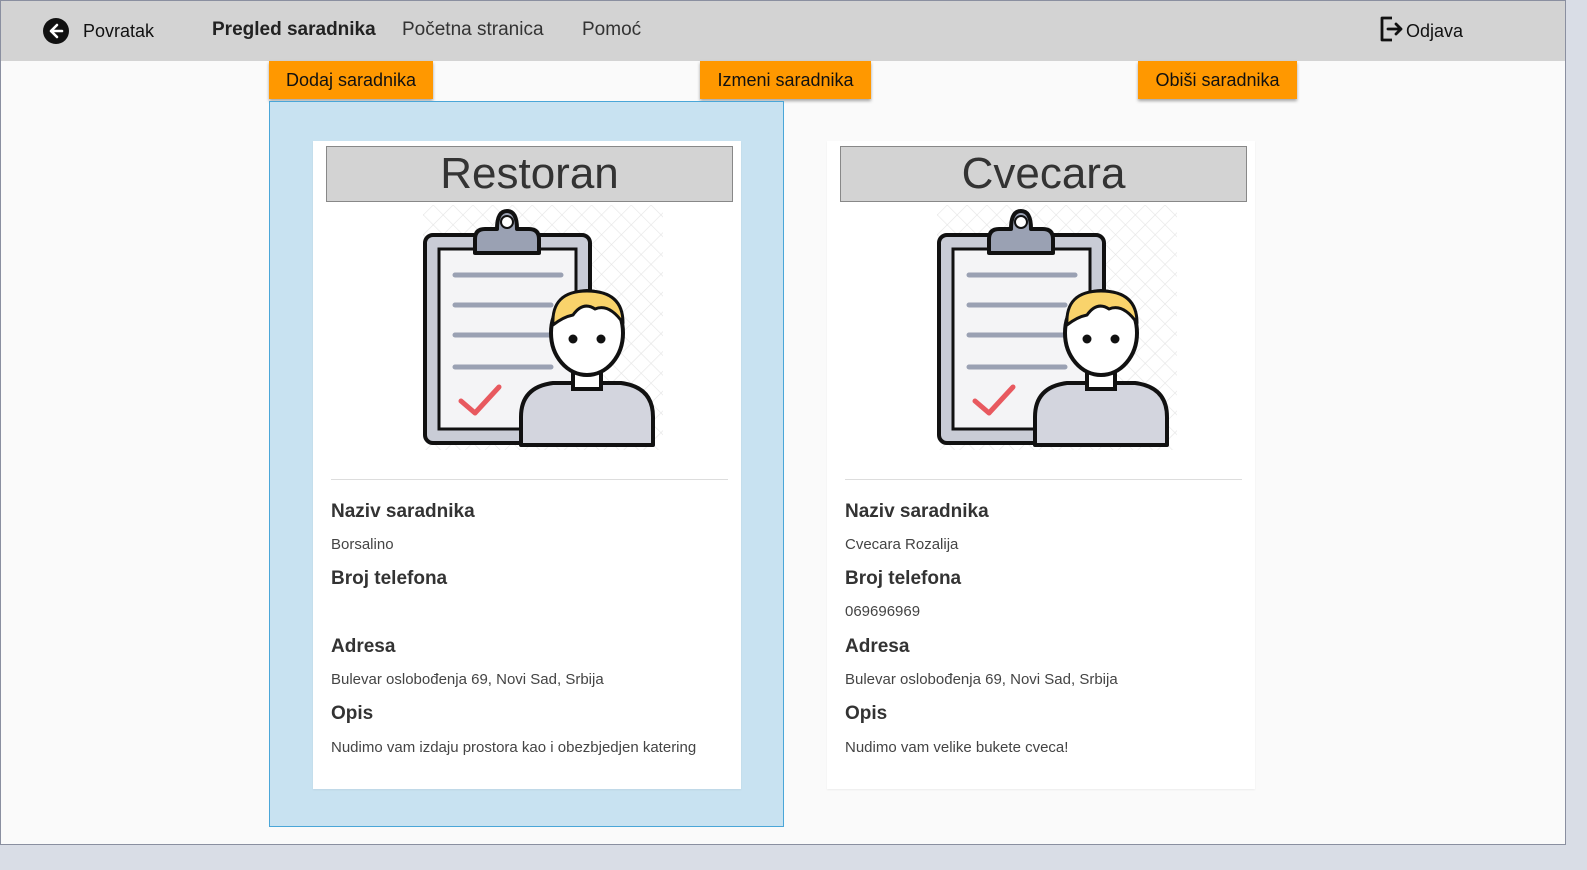  What do you see at coordinates (351, 80) in the screenshot?
I see `add-partner-button: Dodaj saradnika` at bounding box center [351, 80].